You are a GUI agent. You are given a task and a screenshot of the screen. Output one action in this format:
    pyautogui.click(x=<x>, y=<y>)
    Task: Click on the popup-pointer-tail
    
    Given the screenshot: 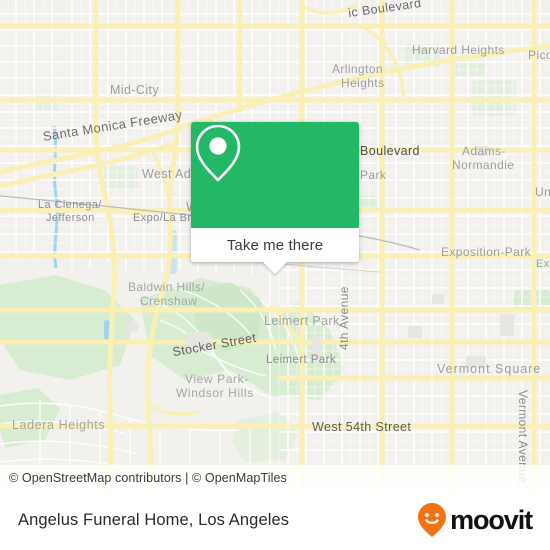 What is the action you would take?
    pyautogui.click(x=275, y=267)
    